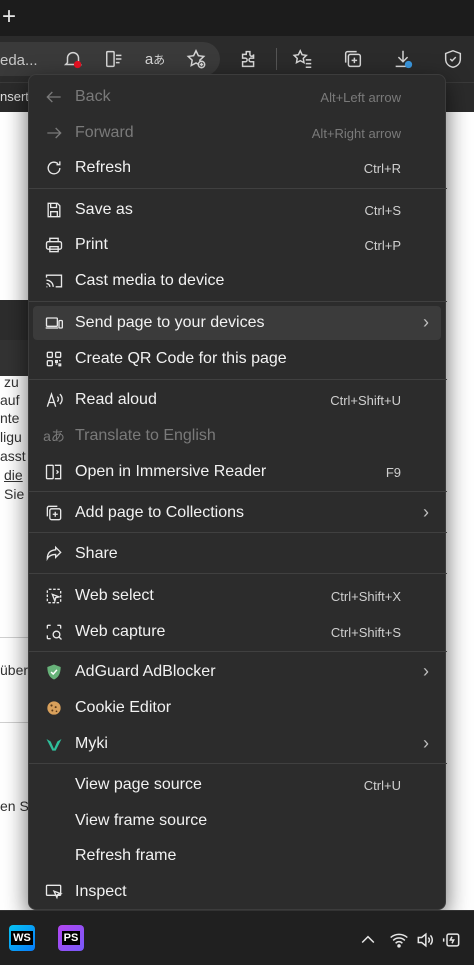  What do you see at coordinates (73, 59) in the screenshot?
I see `notifications-blocked-icon` at bounding box center [73, 59].